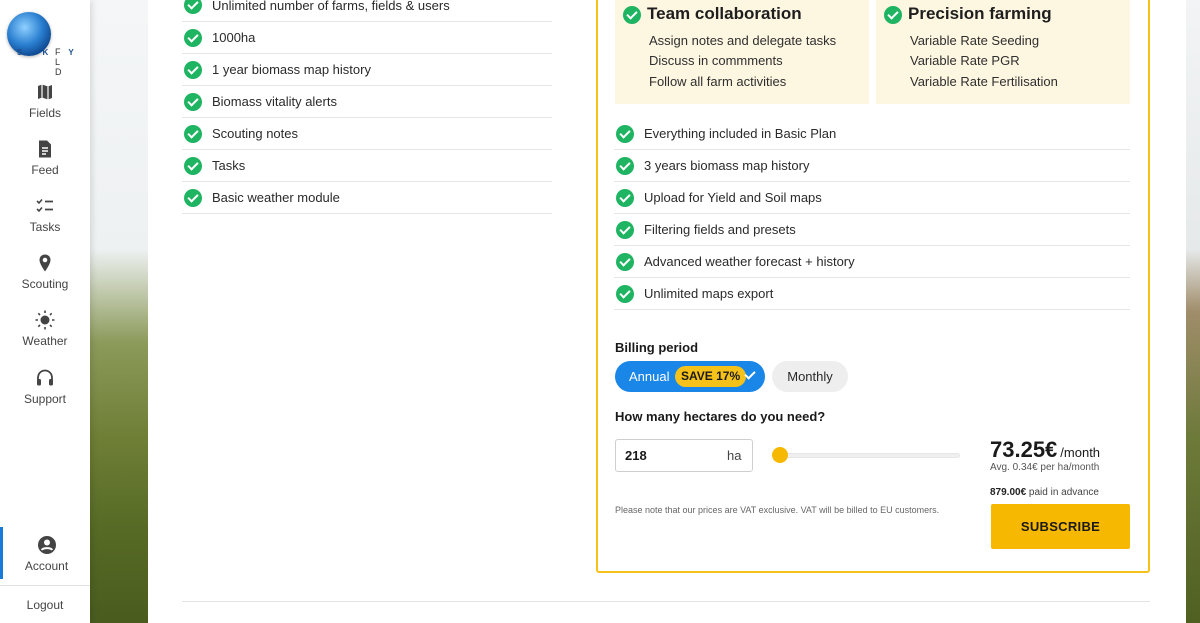  I want to click on logout-link: Logout, so click(45, 605).